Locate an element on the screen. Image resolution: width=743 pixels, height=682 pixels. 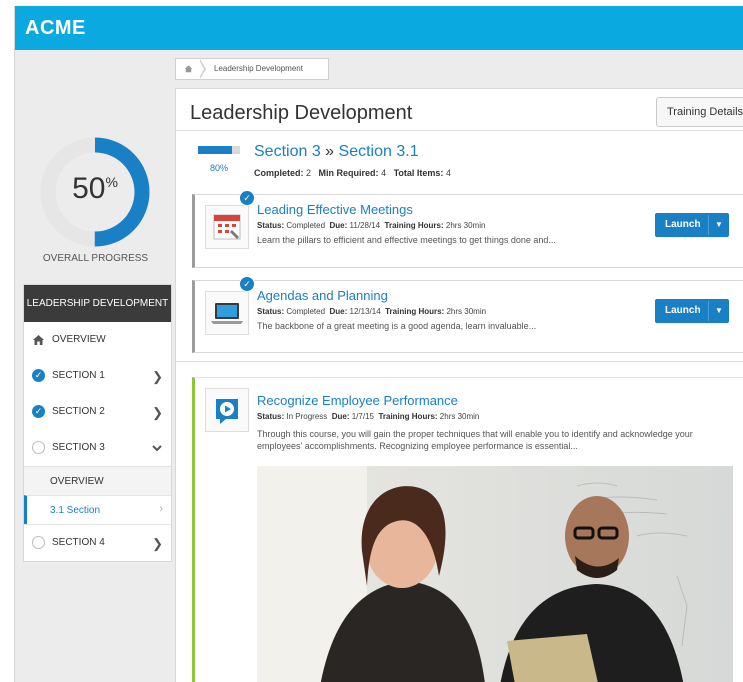
page-title: Leadership Development is located at coordinates (301, 113).